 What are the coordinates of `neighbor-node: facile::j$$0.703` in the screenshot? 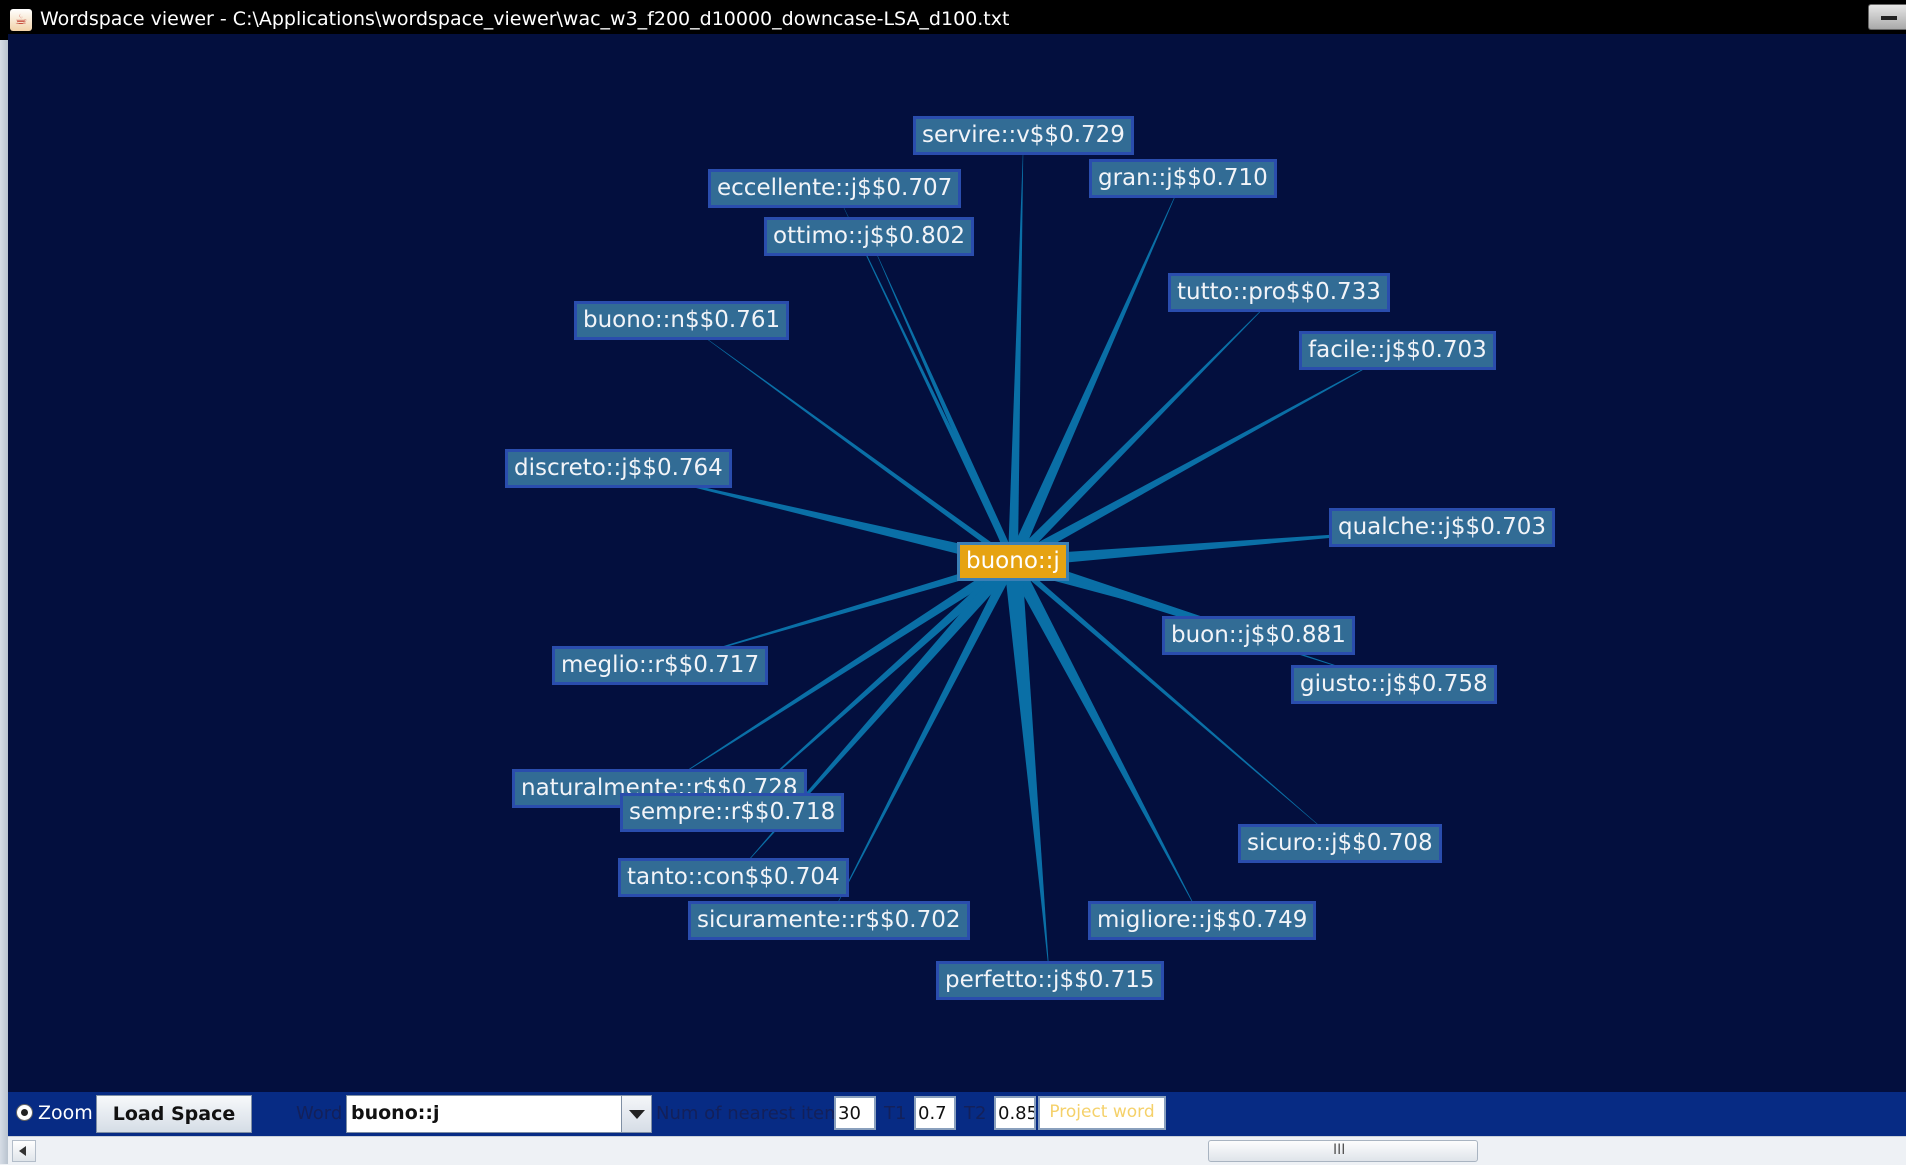 It's located at (1397, 350).